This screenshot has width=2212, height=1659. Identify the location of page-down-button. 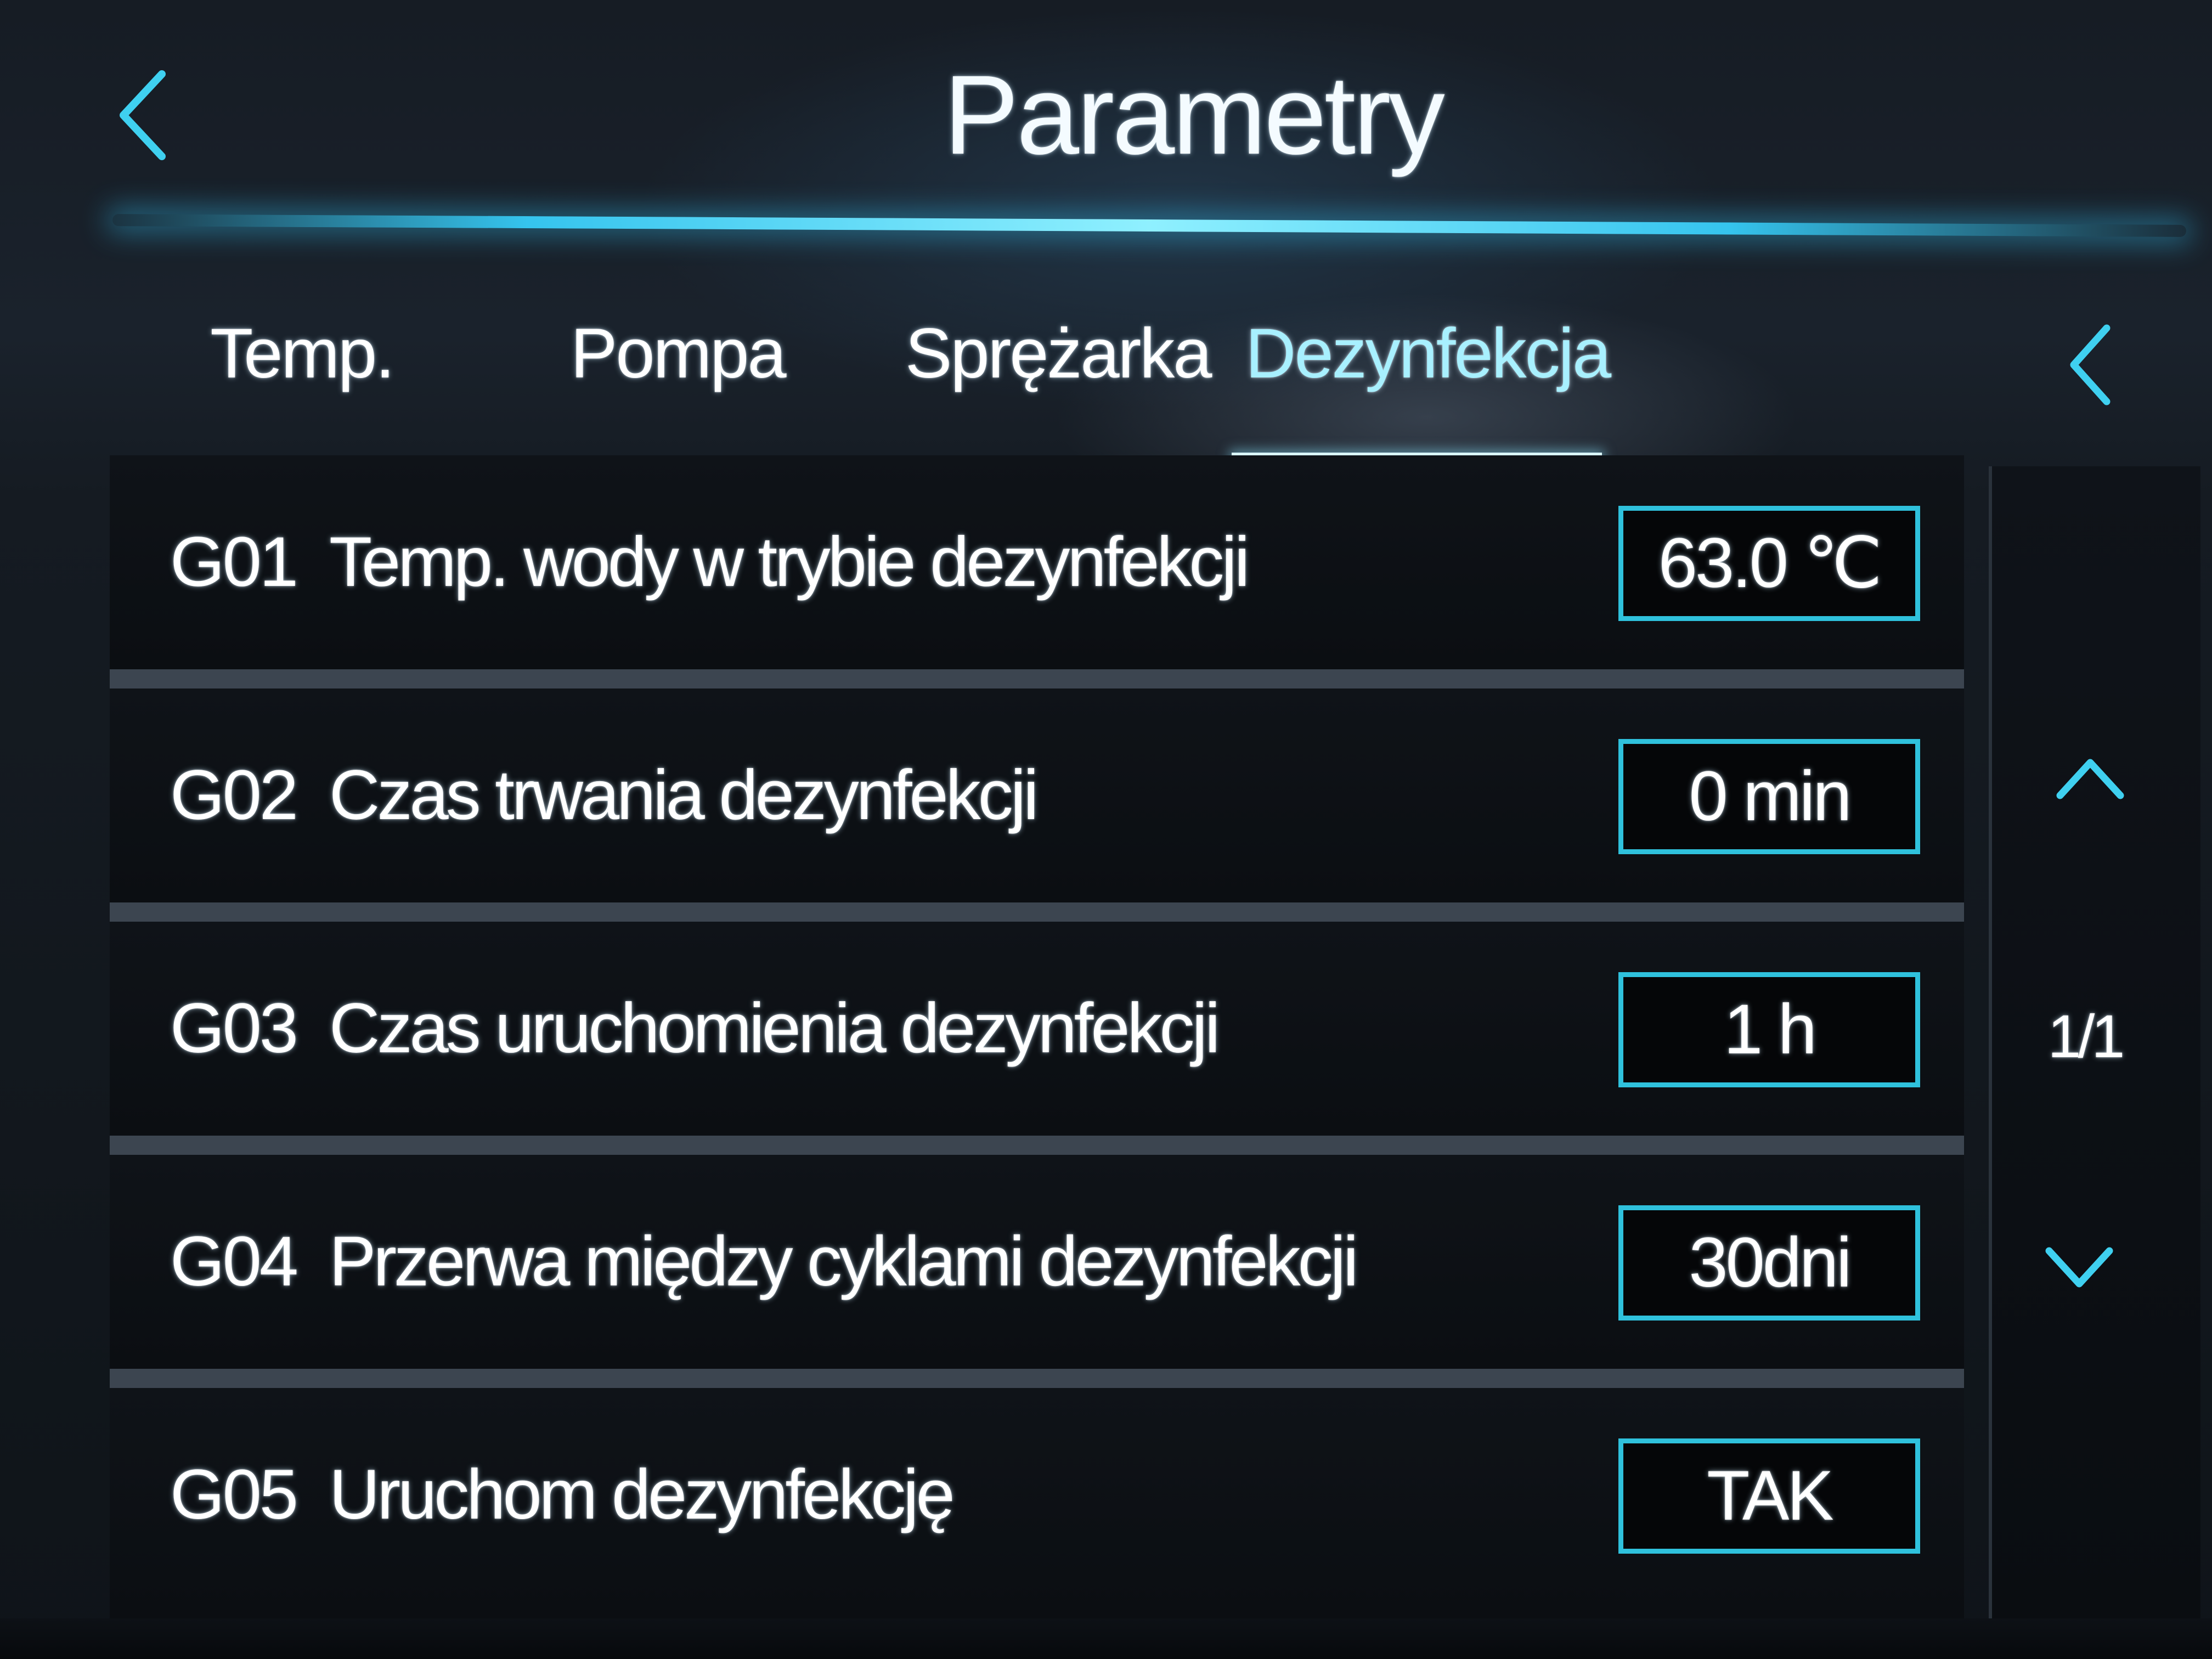
(2079, 1267).